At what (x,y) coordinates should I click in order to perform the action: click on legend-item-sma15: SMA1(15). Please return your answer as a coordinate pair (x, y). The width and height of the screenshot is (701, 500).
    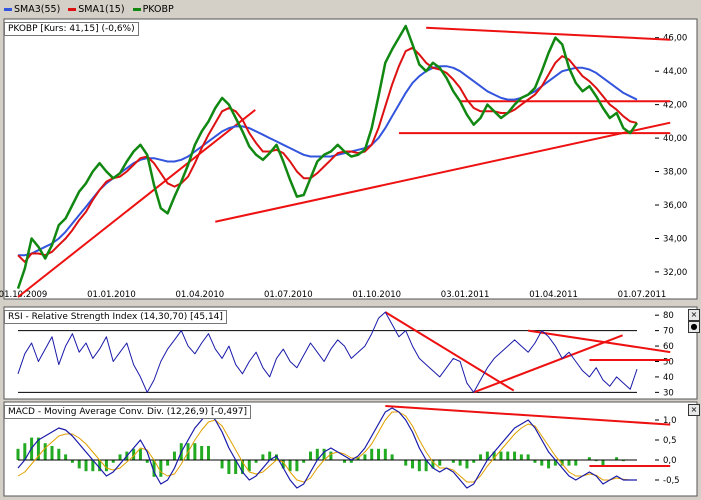
    Looking at the image, I should click on (96, 9).